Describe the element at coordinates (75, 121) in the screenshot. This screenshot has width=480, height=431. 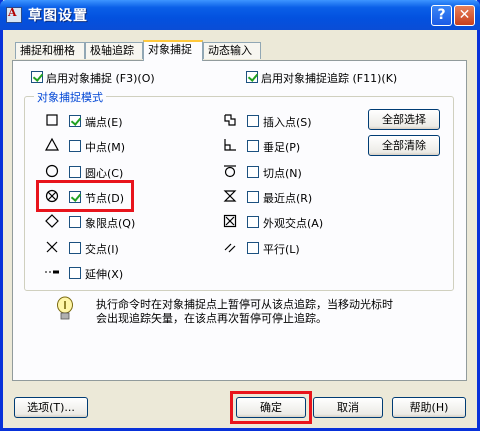
I see `endpoint-checkbox` at that location.